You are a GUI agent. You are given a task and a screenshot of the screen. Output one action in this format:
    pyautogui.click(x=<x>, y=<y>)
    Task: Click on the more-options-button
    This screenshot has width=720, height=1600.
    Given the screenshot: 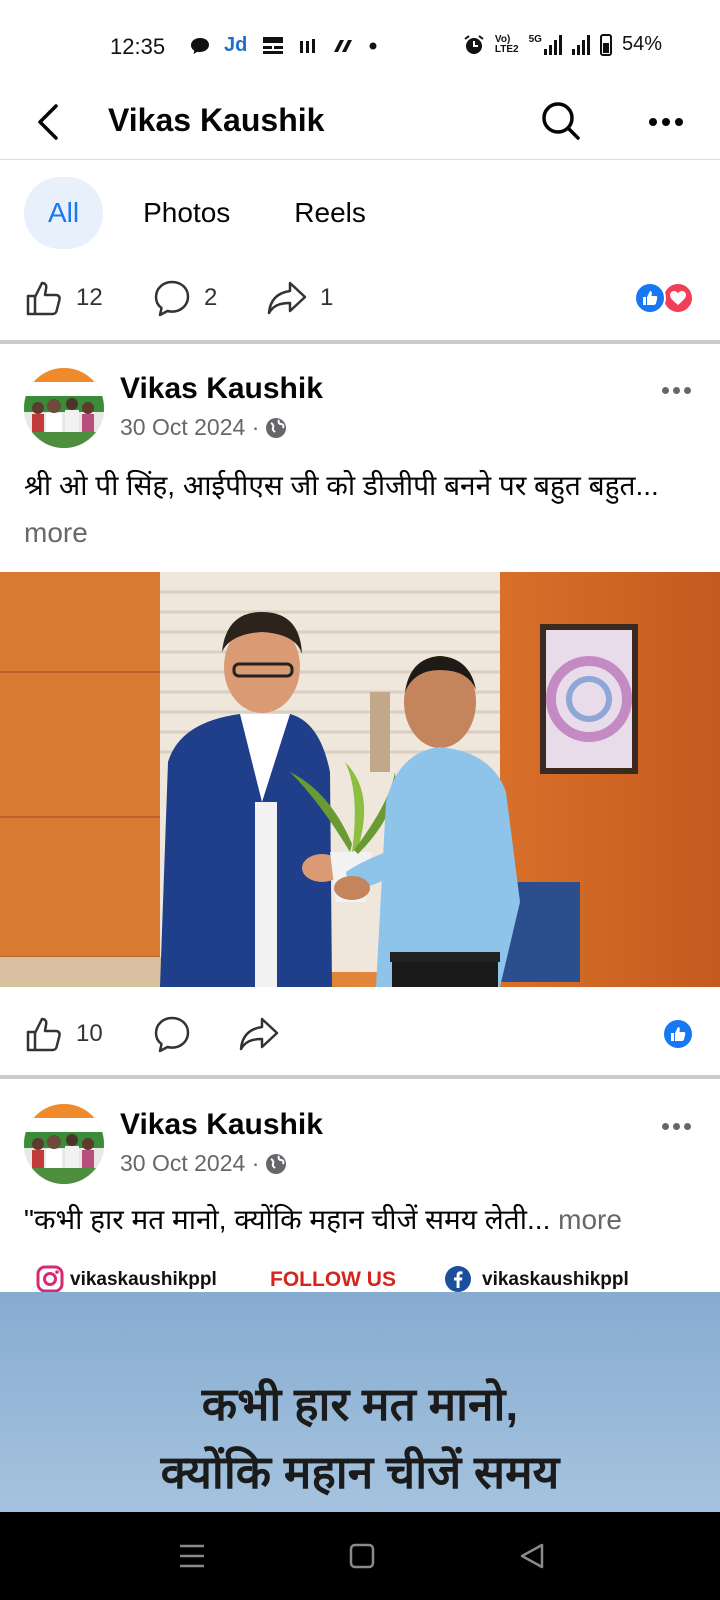 What is the action you would take?
    pyautogui.click(x=666, y=122)
    